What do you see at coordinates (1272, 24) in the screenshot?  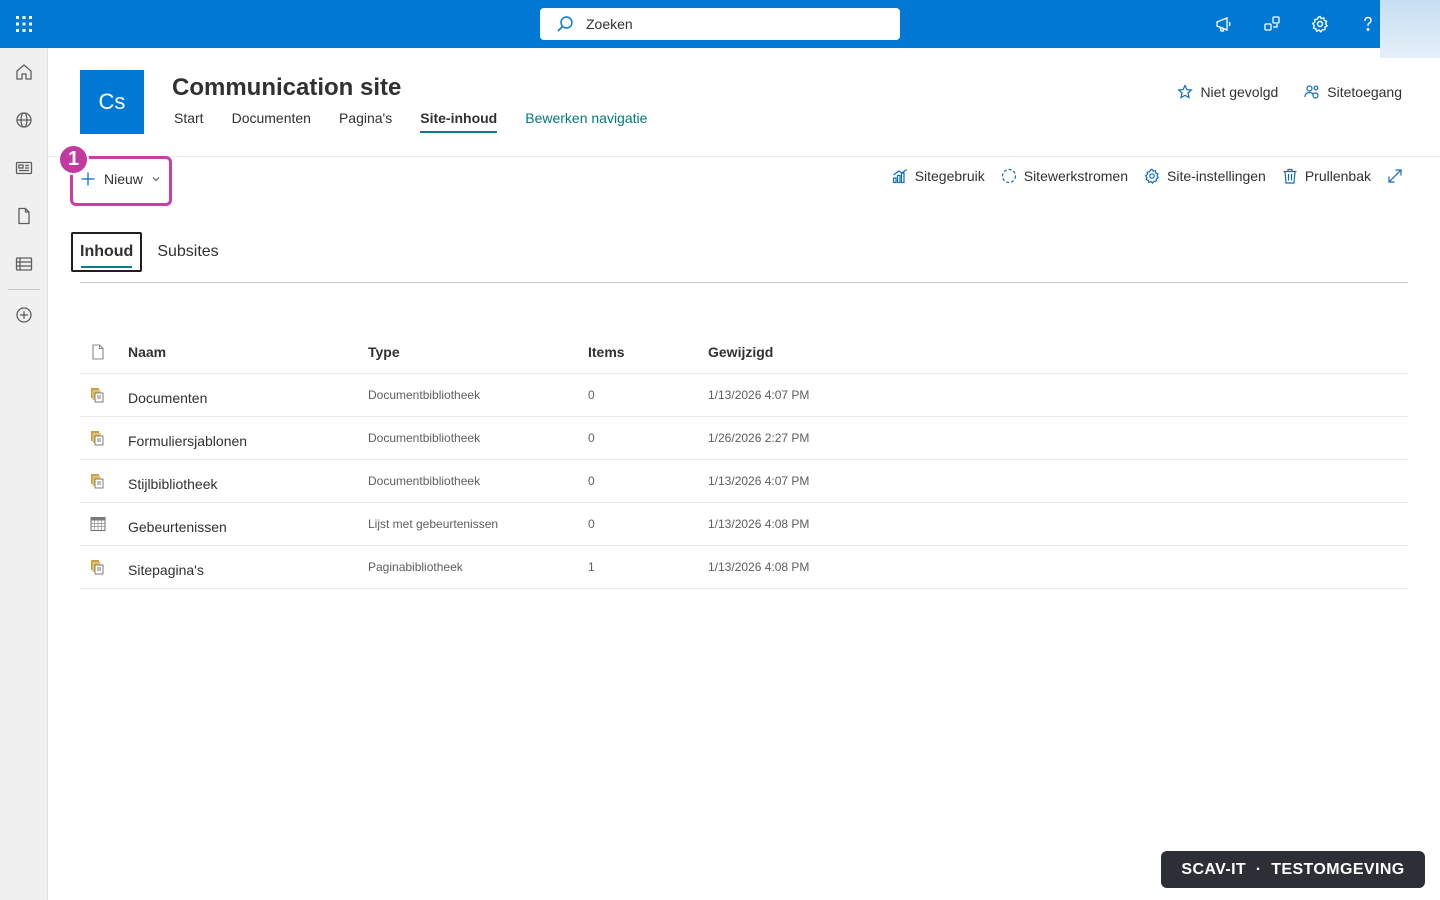 I see `share-icon` at bounding box center [1272, 24].